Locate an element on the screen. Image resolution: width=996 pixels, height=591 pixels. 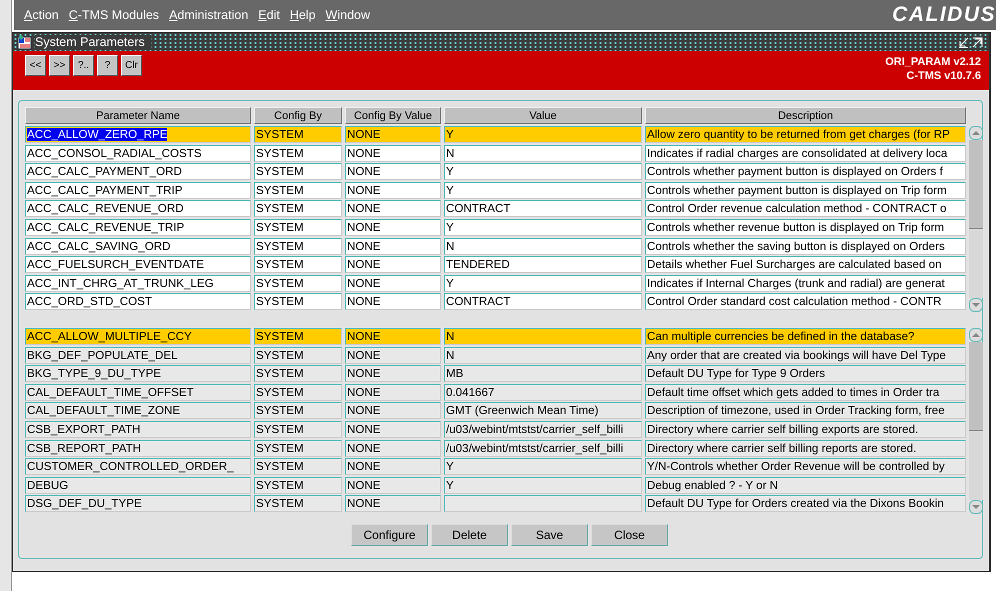
description-cell: Can multiple currencies be defined in the database? is located at coordinates (805, 336).